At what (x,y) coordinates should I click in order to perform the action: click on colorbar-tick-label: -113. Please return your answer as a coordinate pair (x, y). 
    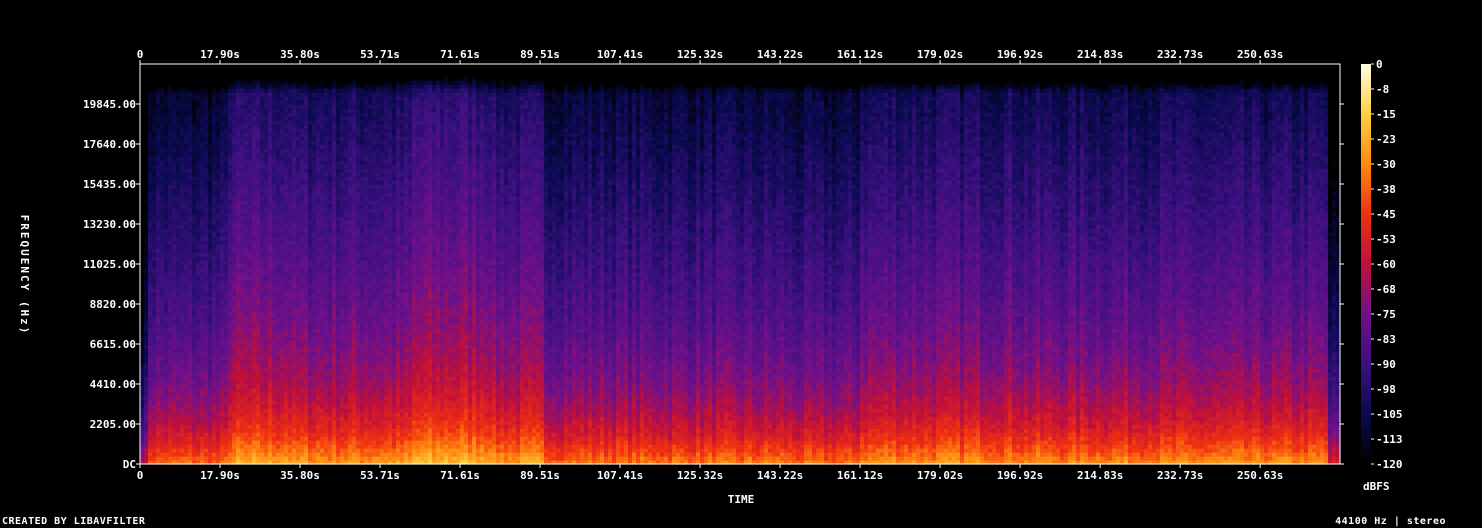
    Looking at the image, I should click on (1389, 439).